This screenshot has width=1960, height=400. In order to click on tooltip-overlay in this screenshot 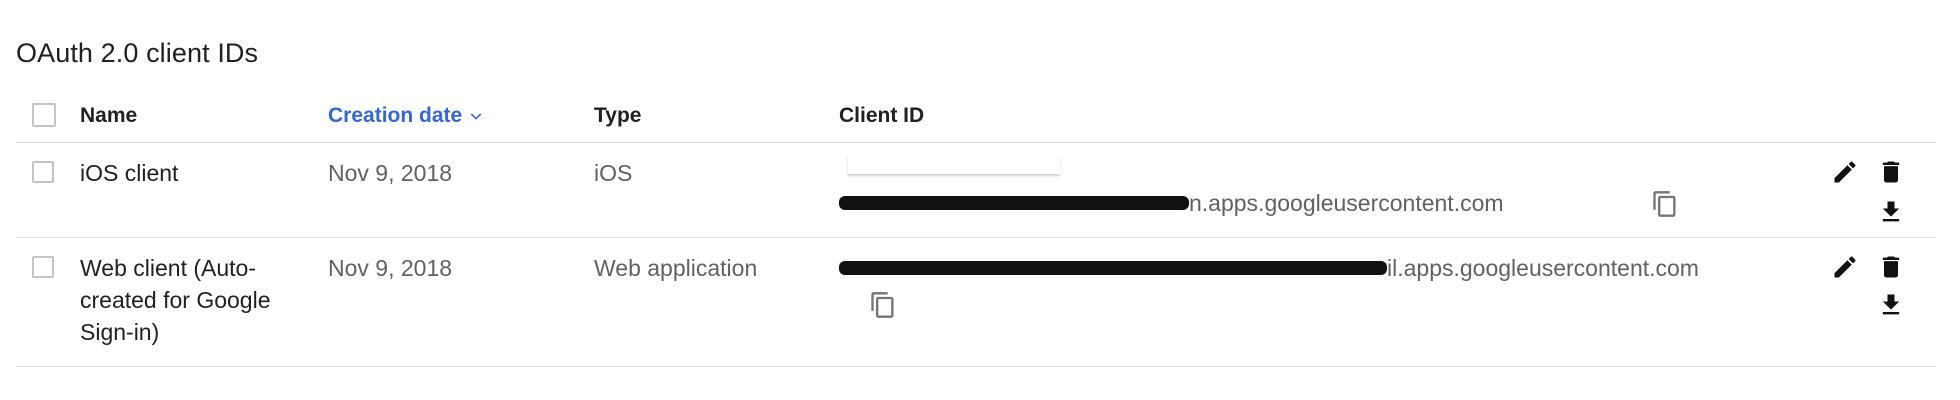, I will do `click(954, 164)`.